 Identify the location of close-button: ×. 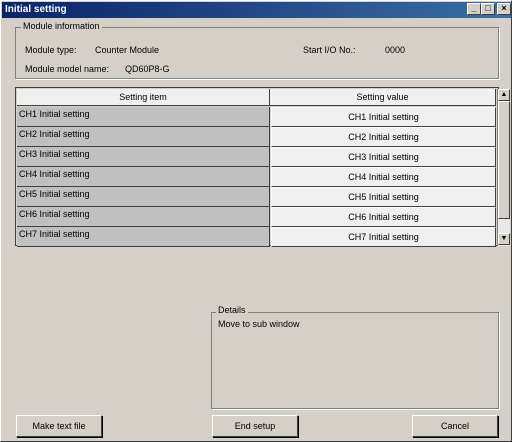
(504, 9).